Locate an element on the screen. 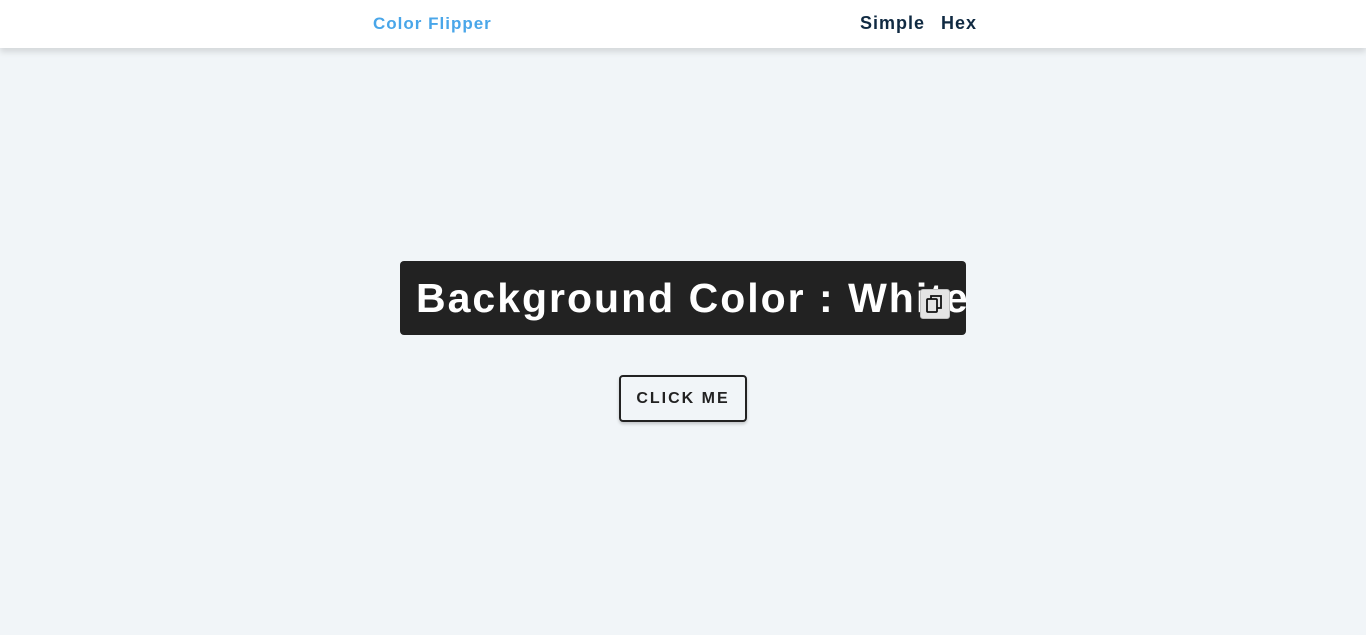  color-value: White is located at coordinates (909, 297).